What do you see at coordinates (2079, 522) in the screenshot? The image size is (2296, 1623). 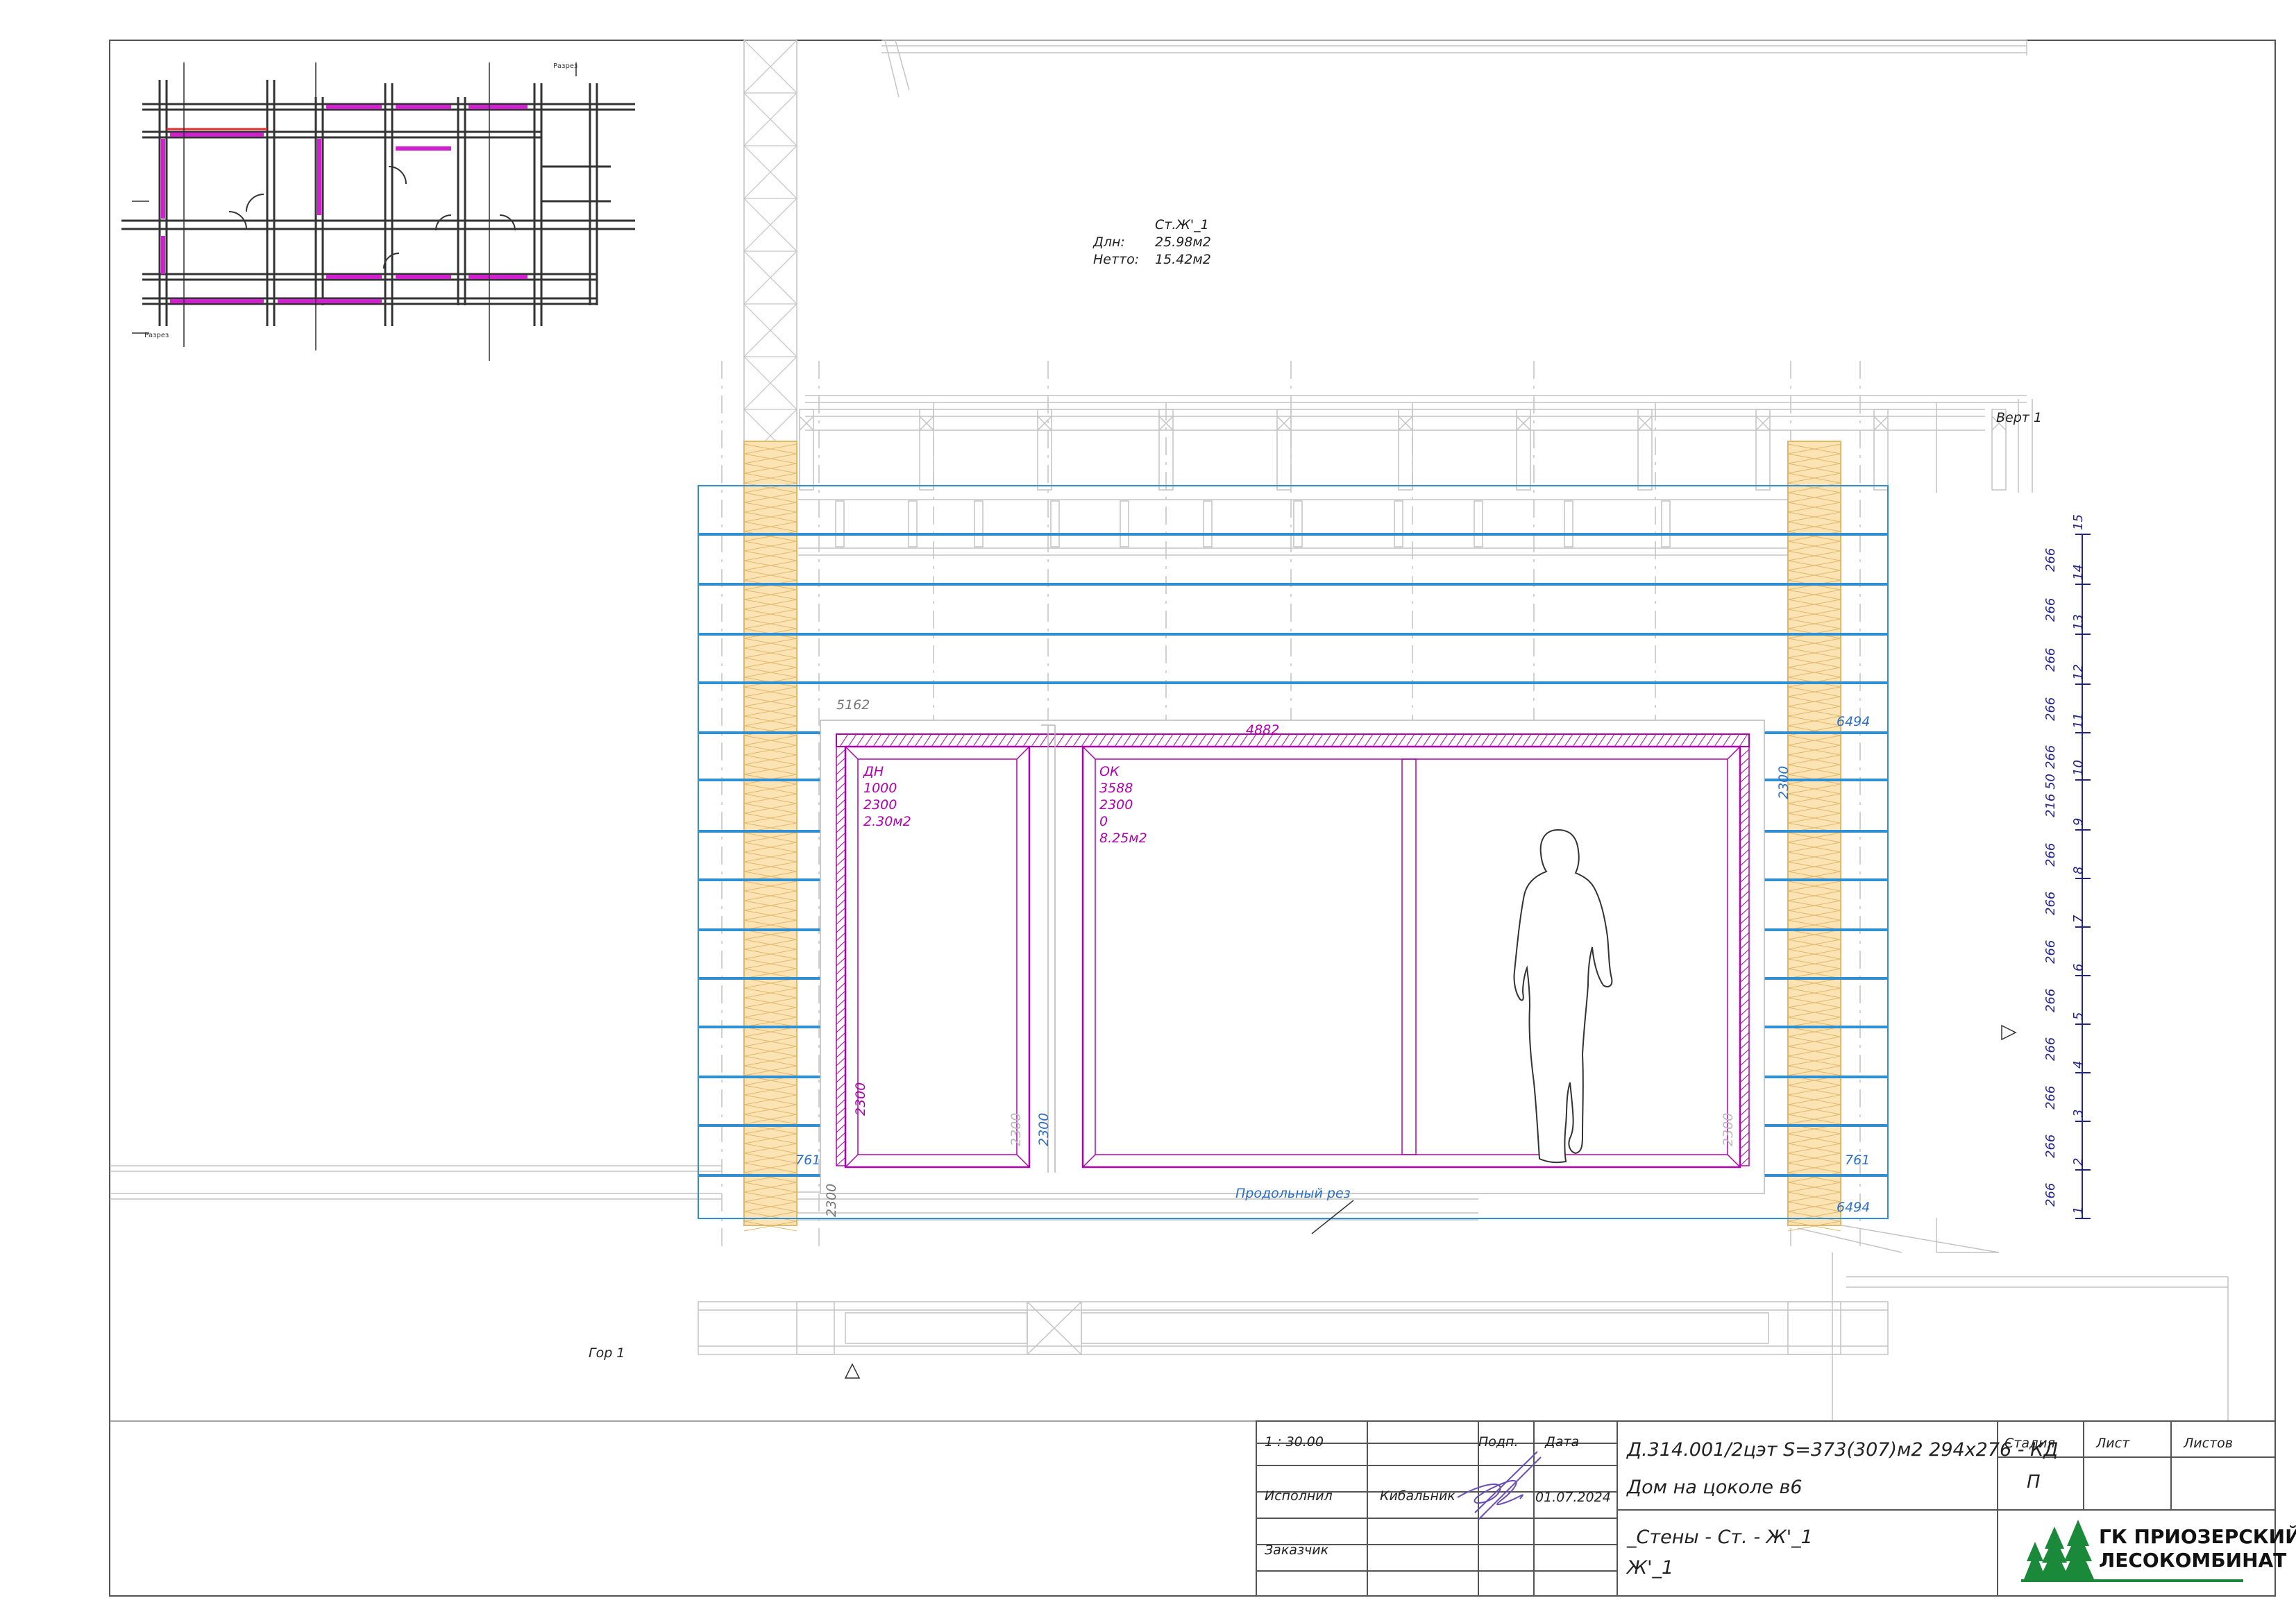 I see `course-number: 15` at bounding box center [2079, 522].